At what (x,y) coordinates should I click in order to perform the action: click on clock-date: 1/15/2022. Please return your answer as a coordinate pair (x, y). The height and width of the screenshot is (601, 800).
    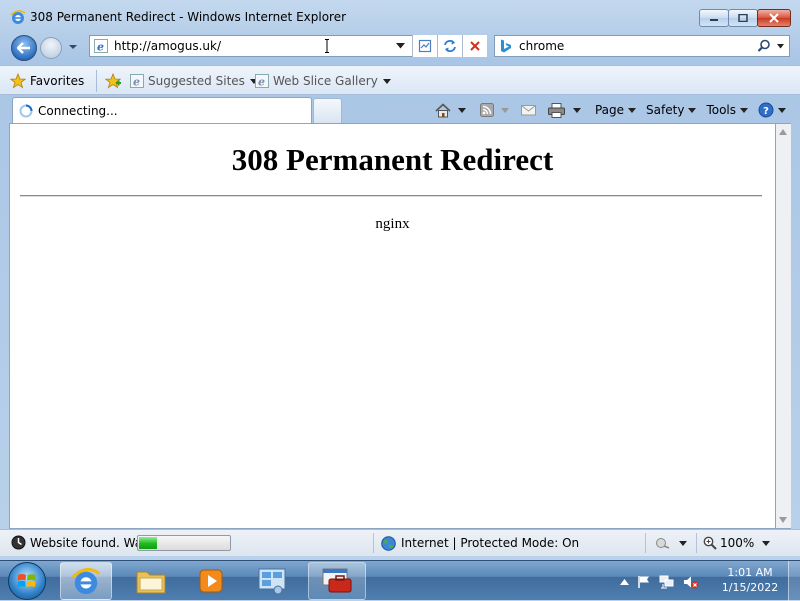
    Looking at the image, I should click on (750, 587).